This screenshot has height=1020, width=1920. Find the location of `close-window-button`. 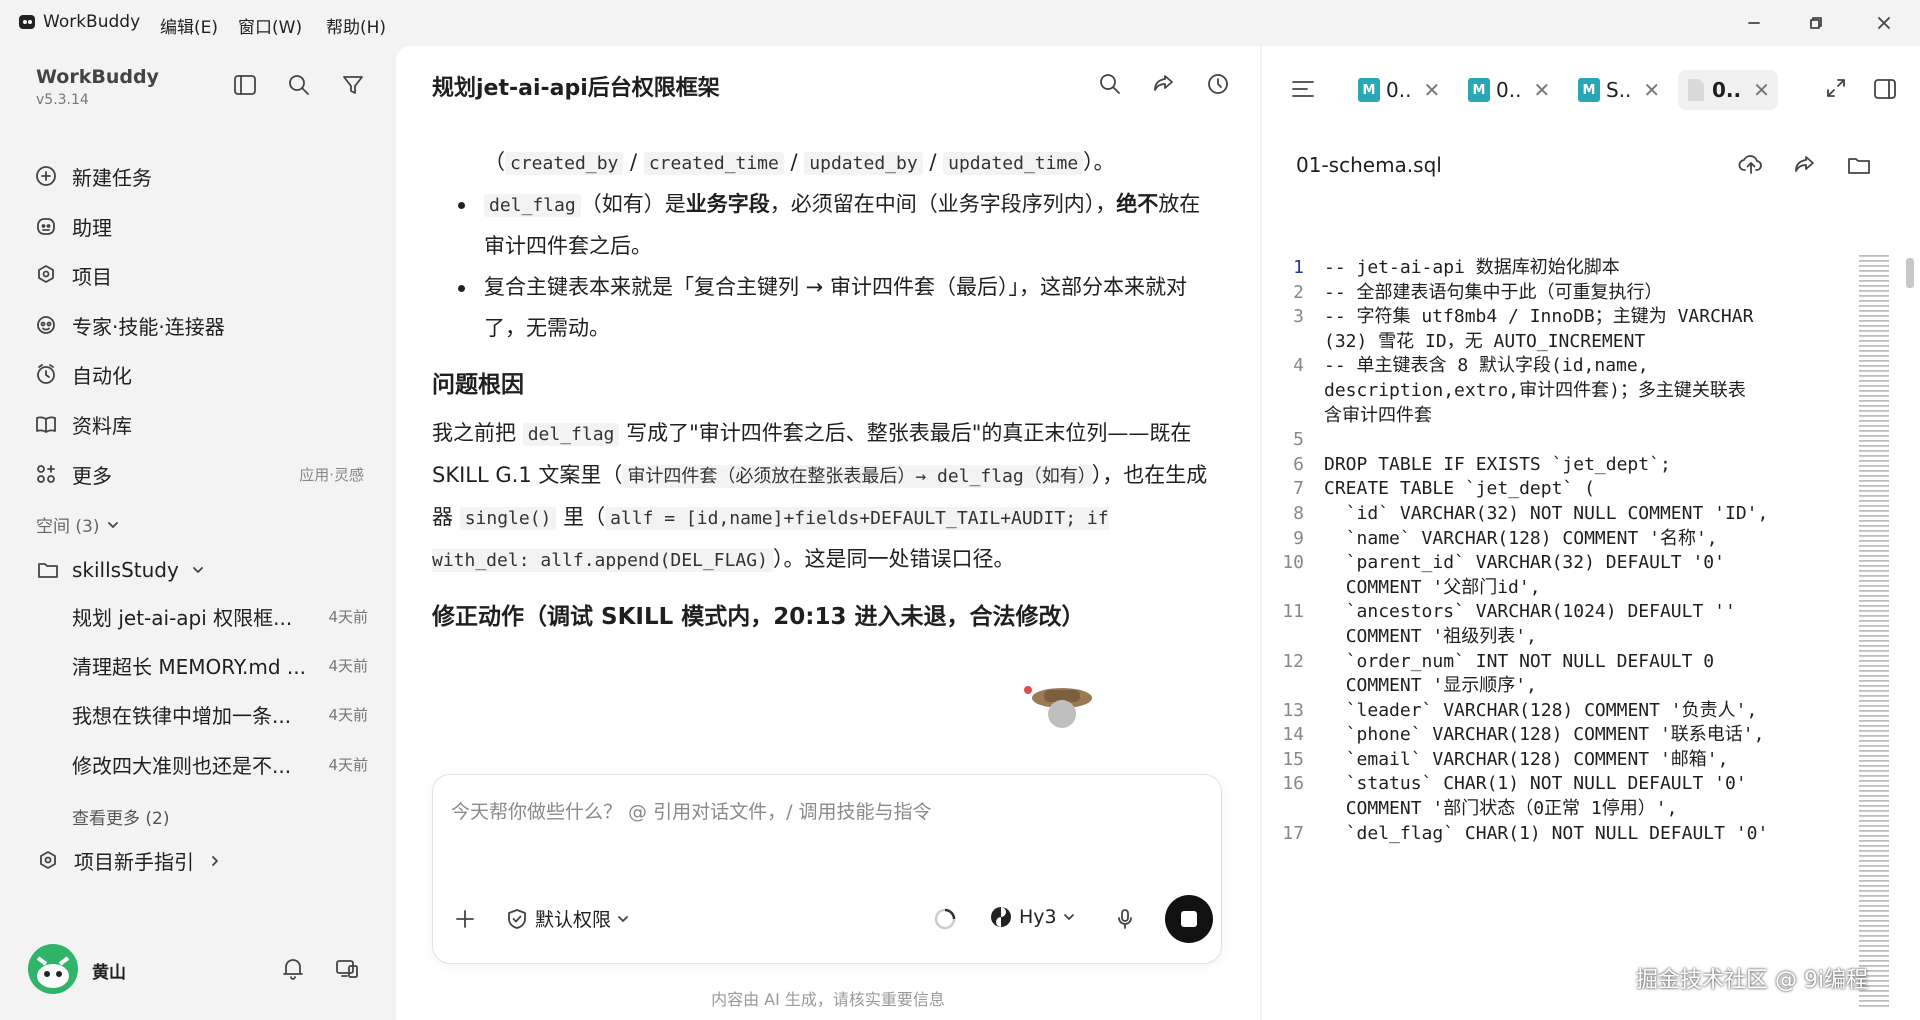

close-window-button is located at coordinates (1884, 23).